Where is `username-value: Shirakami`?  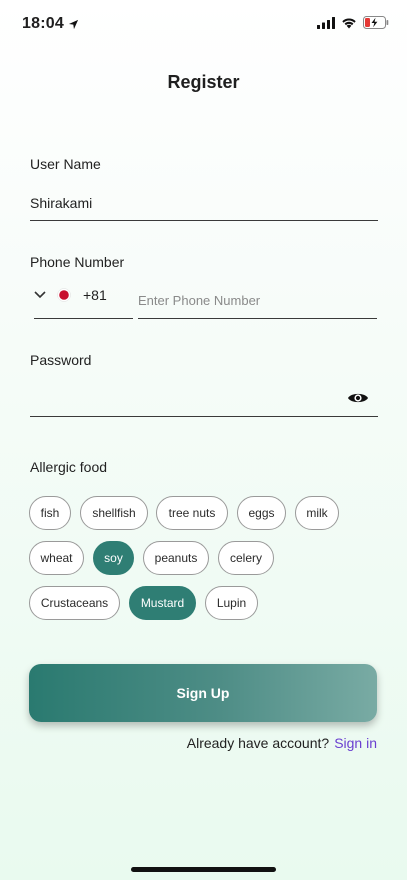 username-value: Shirakami is located at coordinates (61, 203).